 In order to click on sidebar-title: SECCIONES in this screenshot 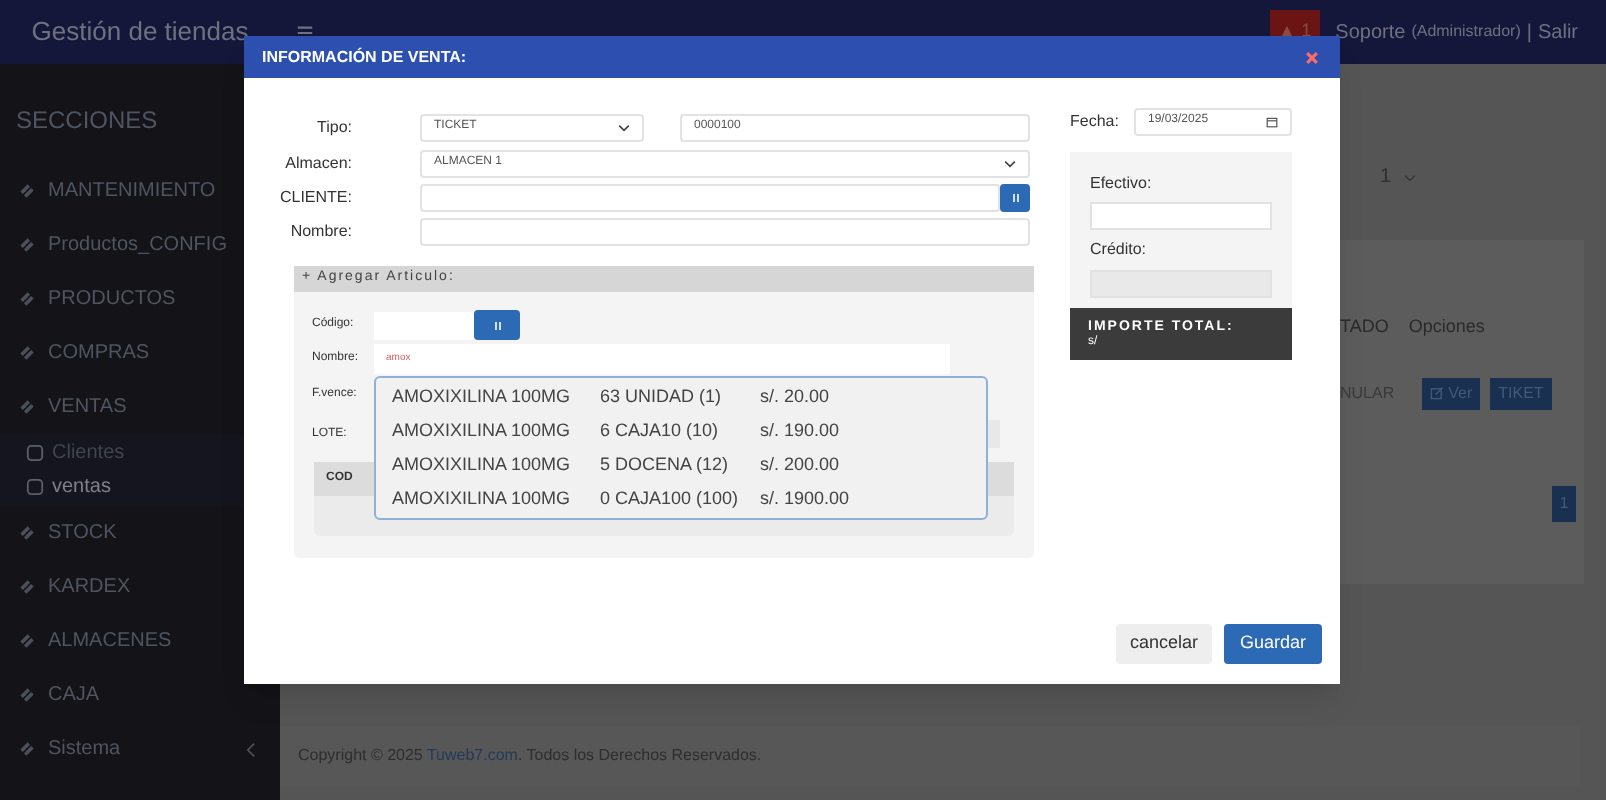, I will do `click(87, 121)`.